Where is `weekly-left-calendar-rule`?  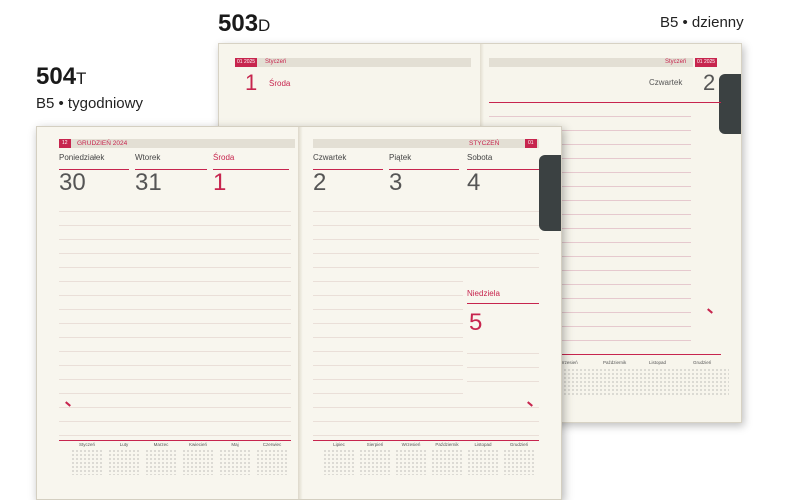
weekly-left-calendar-rule is located at coordinates (175, 440).